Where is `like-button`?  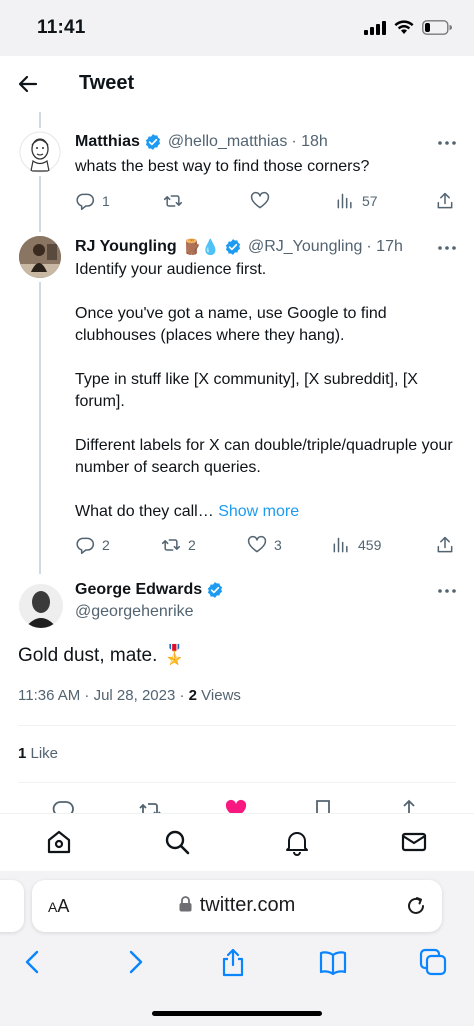
like-button is located at coordinates (260, 201).